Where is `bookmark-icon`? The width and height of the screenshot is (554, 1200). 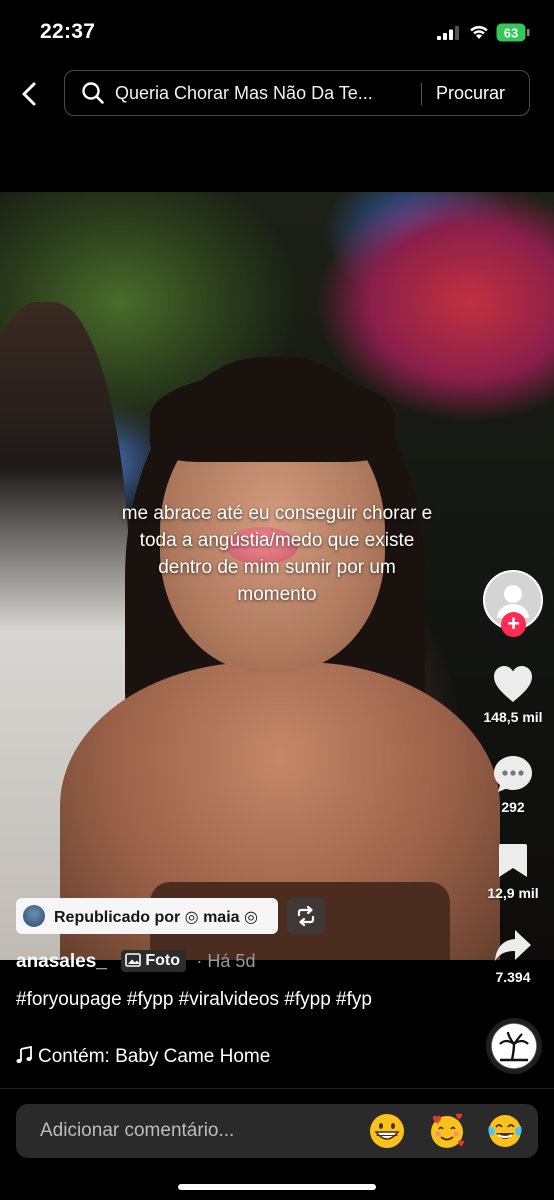 bookmark-icon is located at coordinates (513, 860).